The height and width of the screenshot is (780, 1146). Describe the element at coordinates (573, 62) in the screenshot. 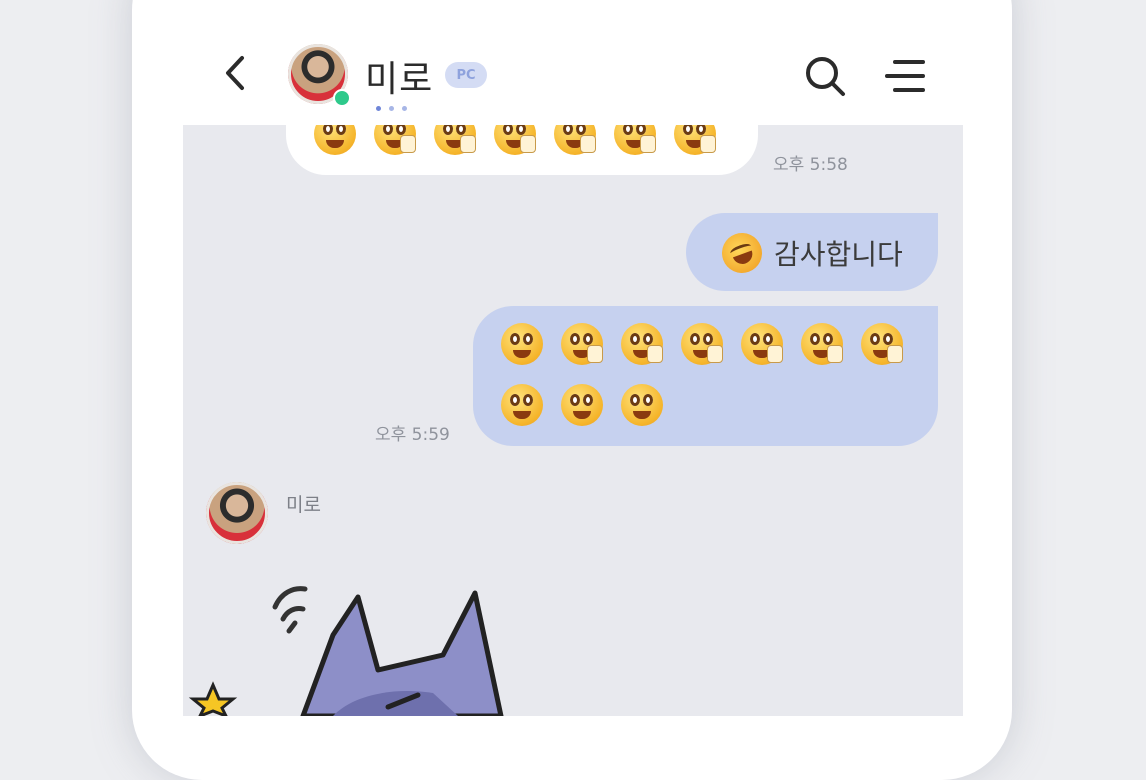

I see `chat-header: 미로 PC` at that location.